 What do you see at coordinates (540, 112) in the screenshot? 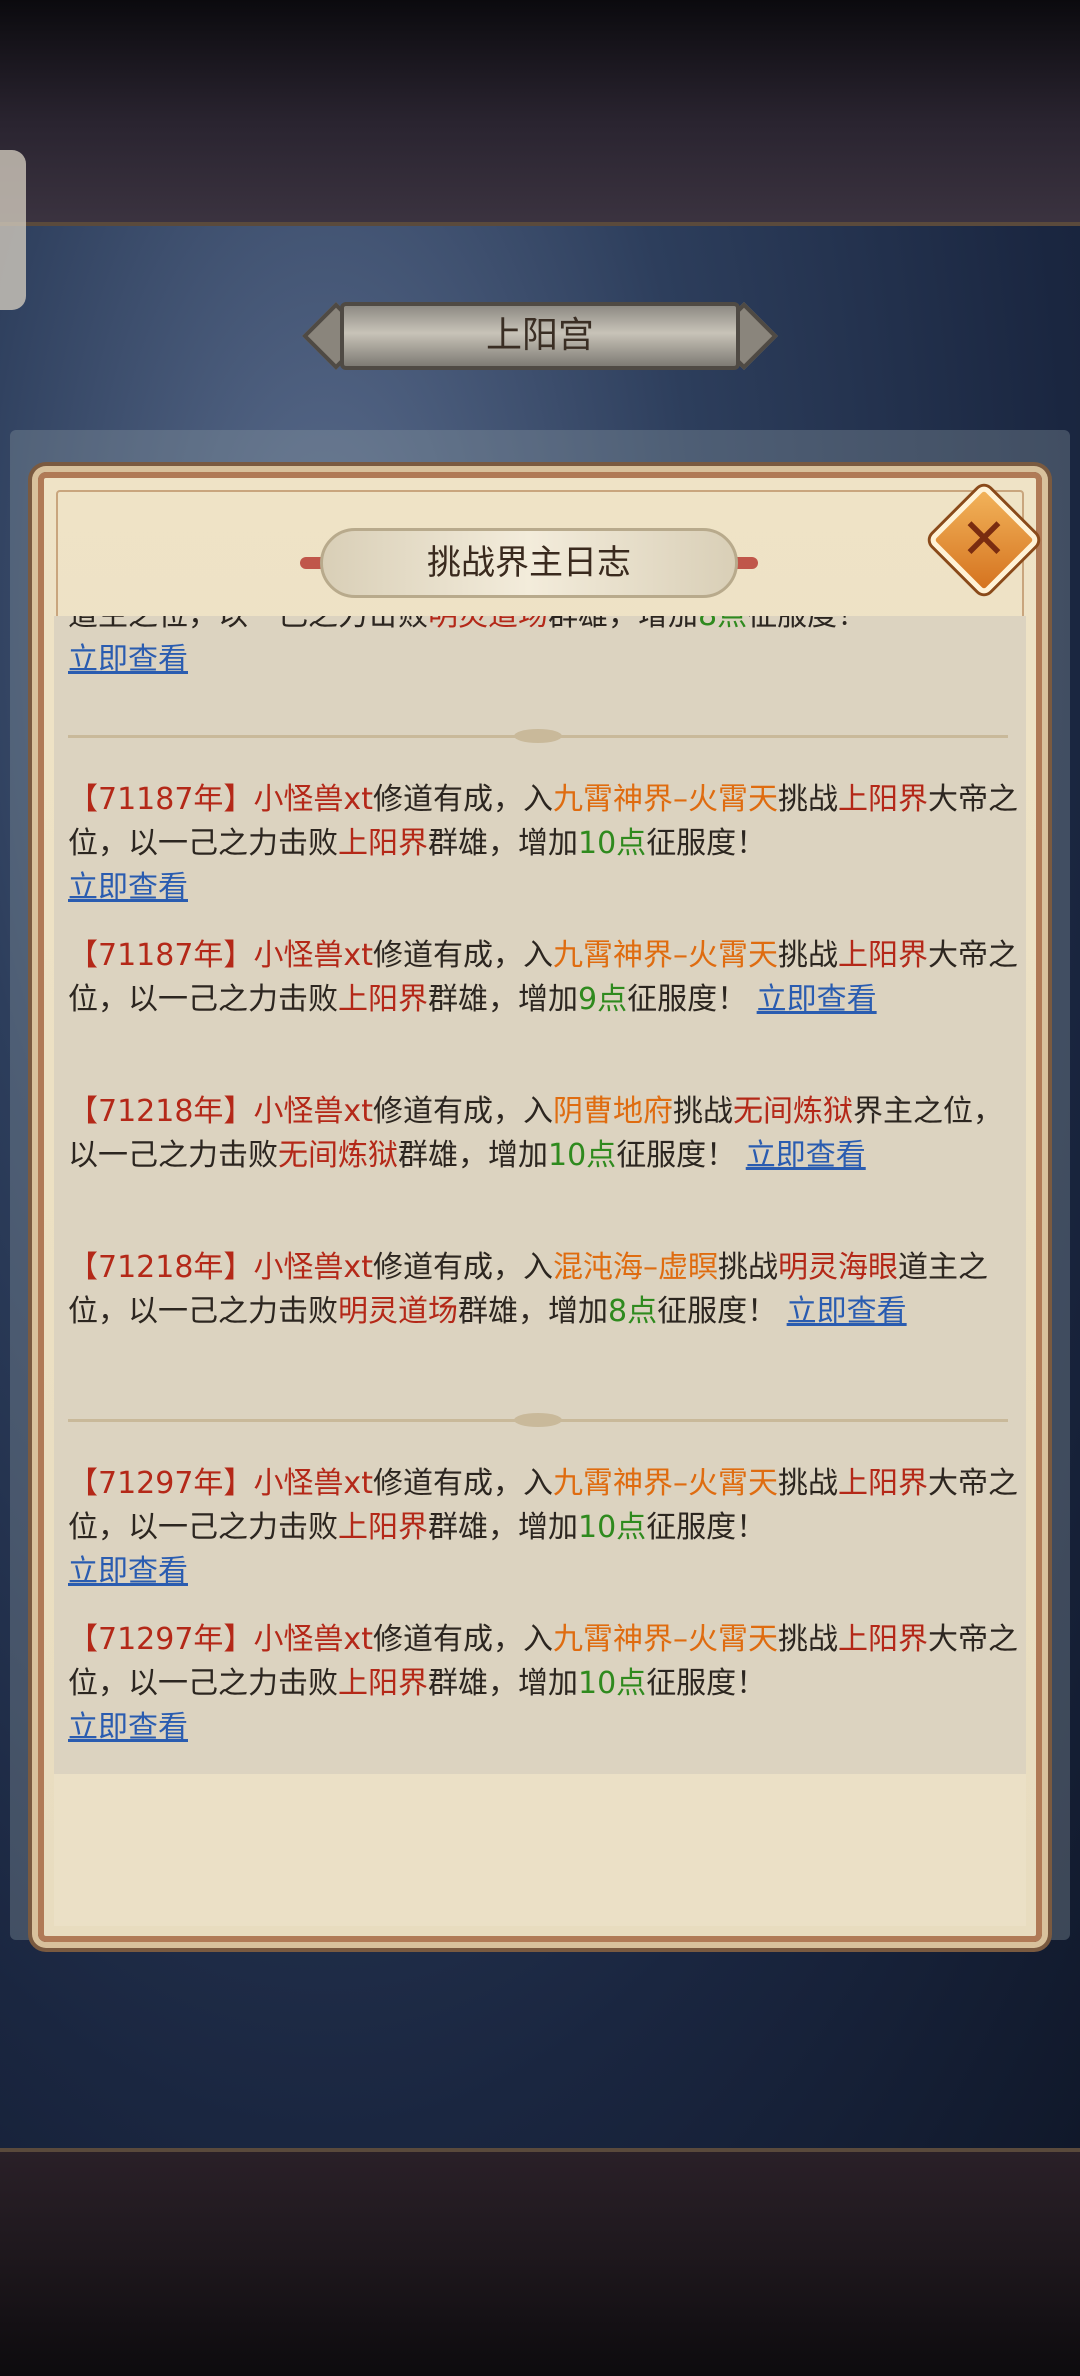
I see `top-backdrop` at bounding box center [540, 112].